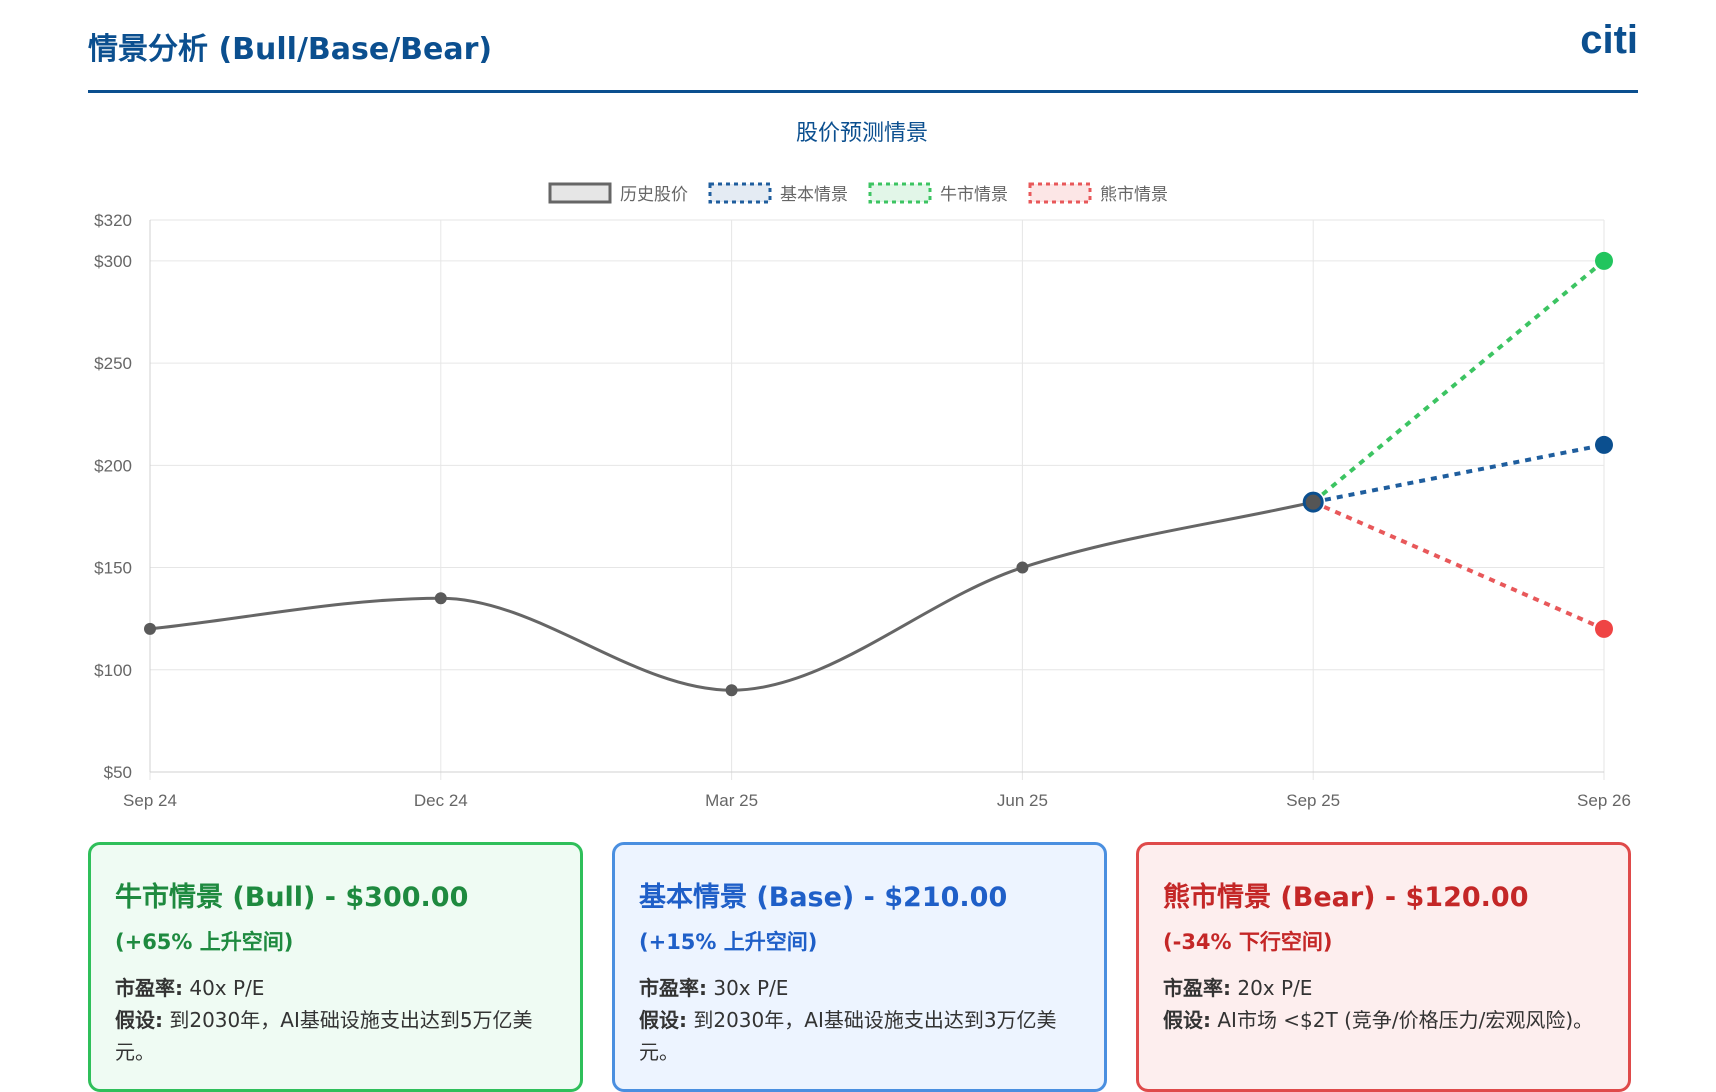 This screenshot has width=1716, height=1092. I want to click on legend-item-1: 基本情景, so click(778, 193).